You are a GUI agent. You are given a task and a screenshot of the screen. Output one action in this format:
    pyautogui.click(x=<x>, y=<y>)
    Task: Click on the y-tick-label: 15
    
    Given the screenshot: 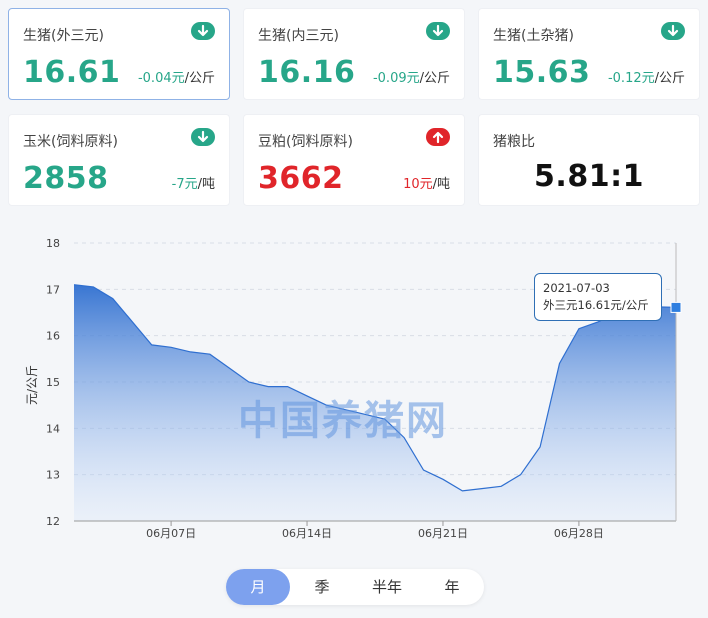 What is the action you would take?
    pyautogui.click(x=53, y=382)
    